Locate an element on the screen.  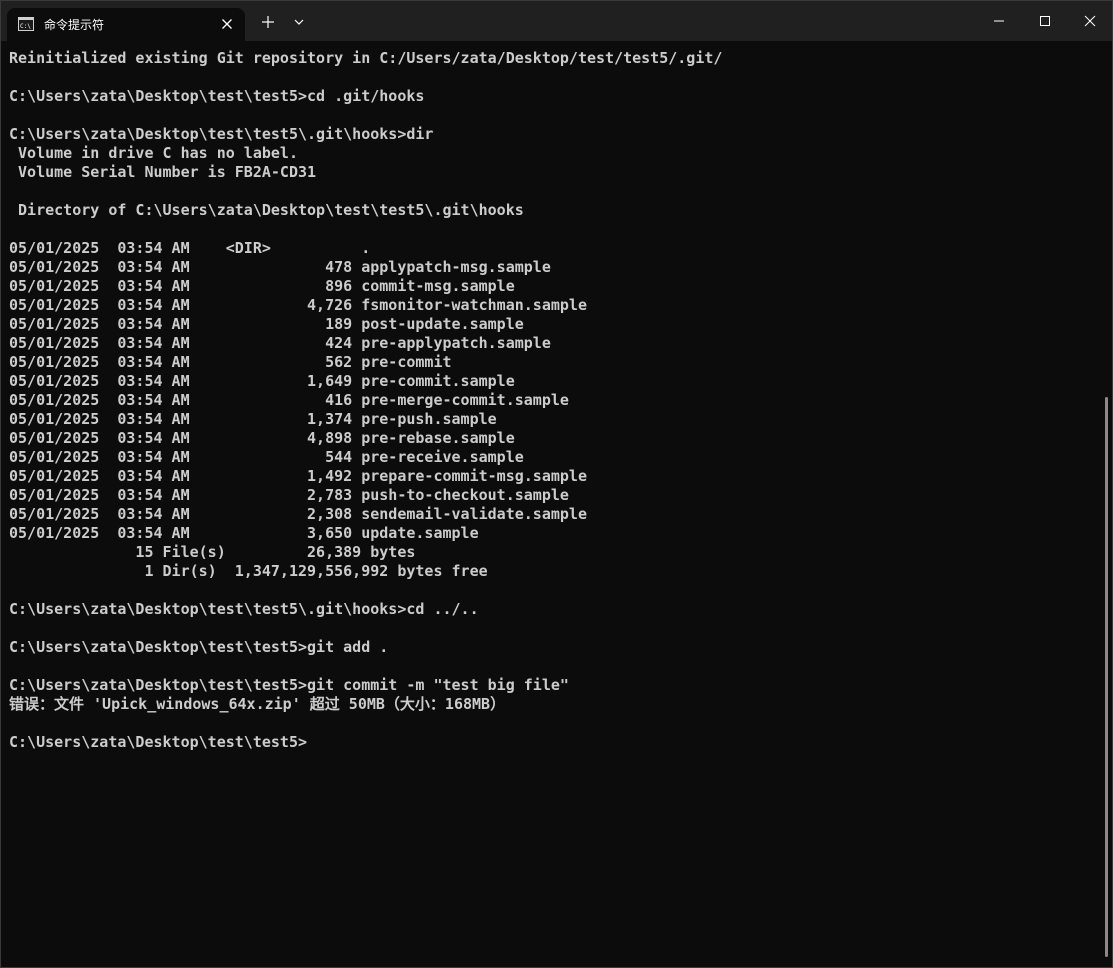
terminal-line: 1 Dir(s) 1,347,129,556,992 bytes free is located at coordinates (248, 571).